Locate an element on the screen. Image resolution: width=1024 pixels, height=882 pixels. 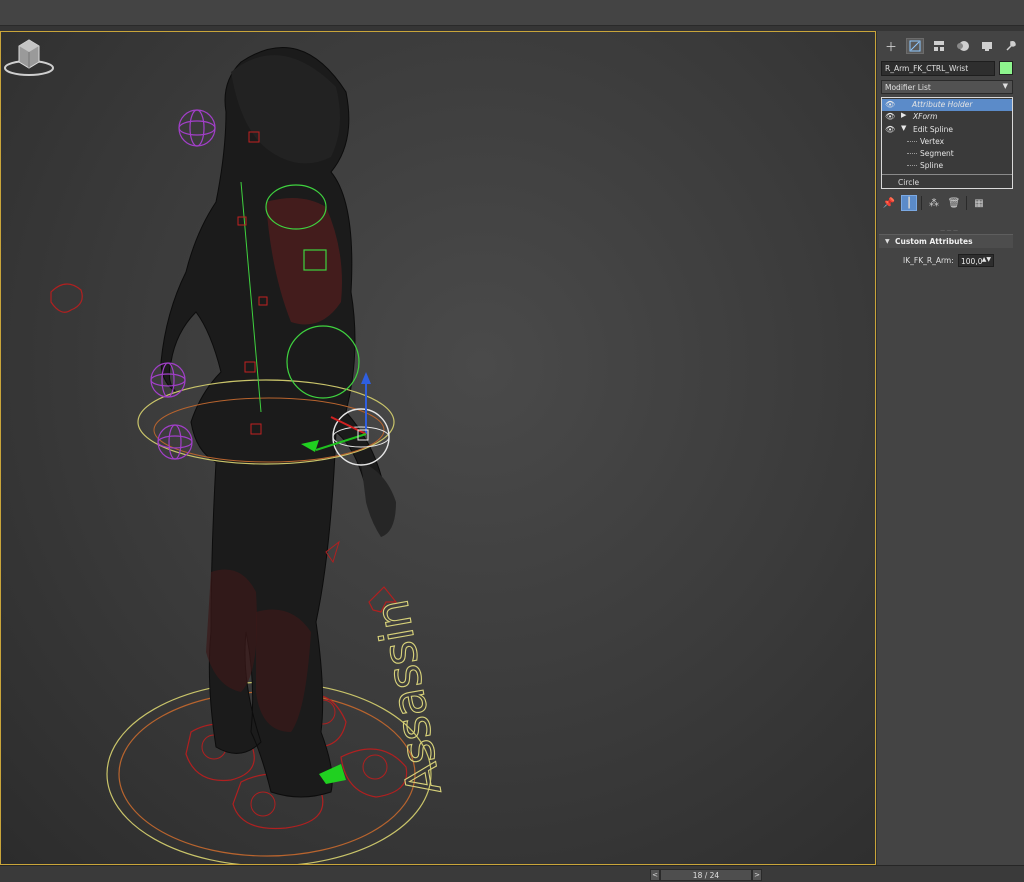
main-toolbar is located at coordinates (512, 13).